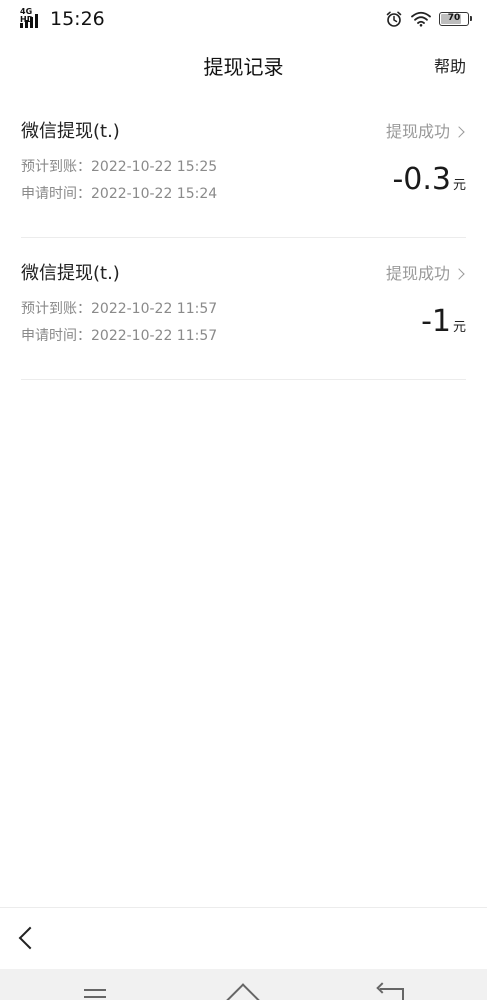 The height and width of the screenshot is (1000, 487). I want to click on status-icons: 70, so click(428, 19).